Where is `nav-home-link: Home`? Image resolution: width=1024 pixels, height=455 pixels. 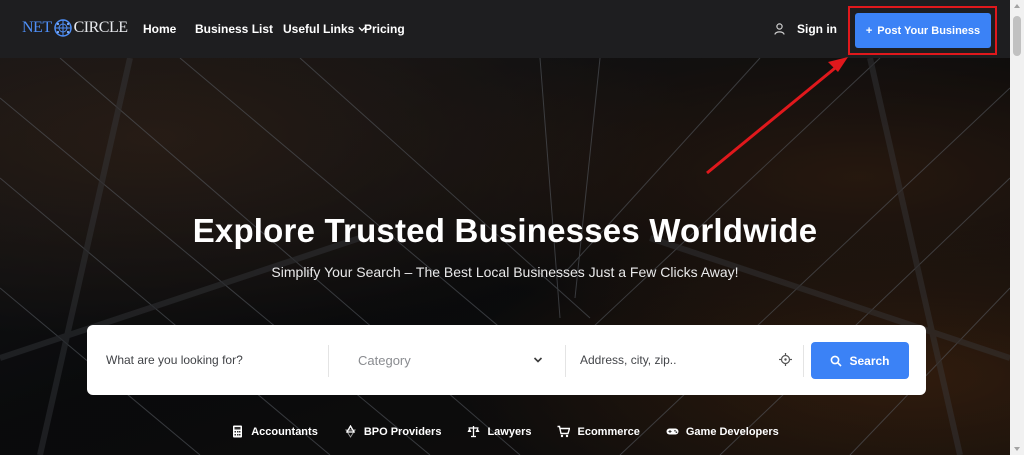
nav-home-link: Home is located at coordinates (159, 29).